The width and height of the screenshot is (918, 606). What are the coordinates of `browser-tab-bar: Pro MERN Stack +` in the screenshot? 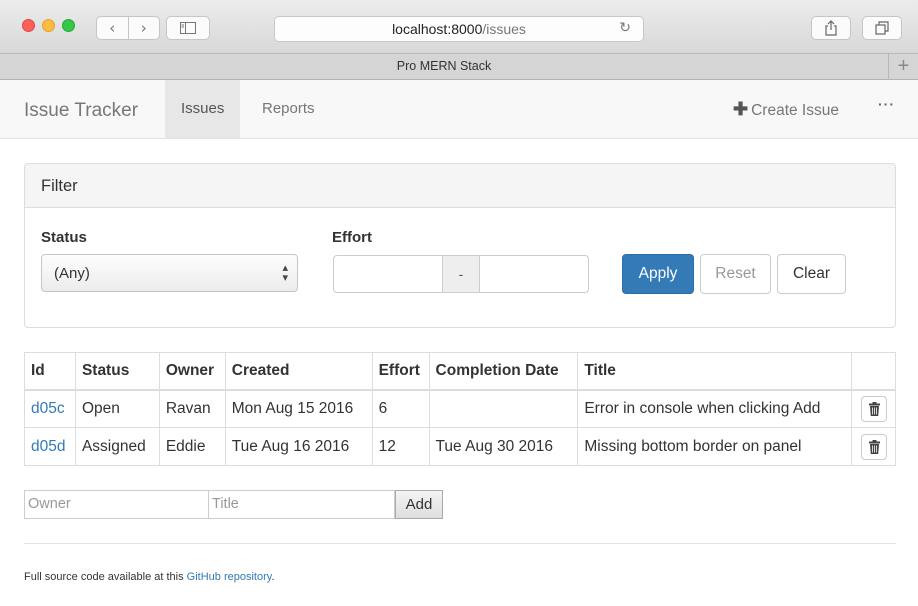 It's located at (459, 67).